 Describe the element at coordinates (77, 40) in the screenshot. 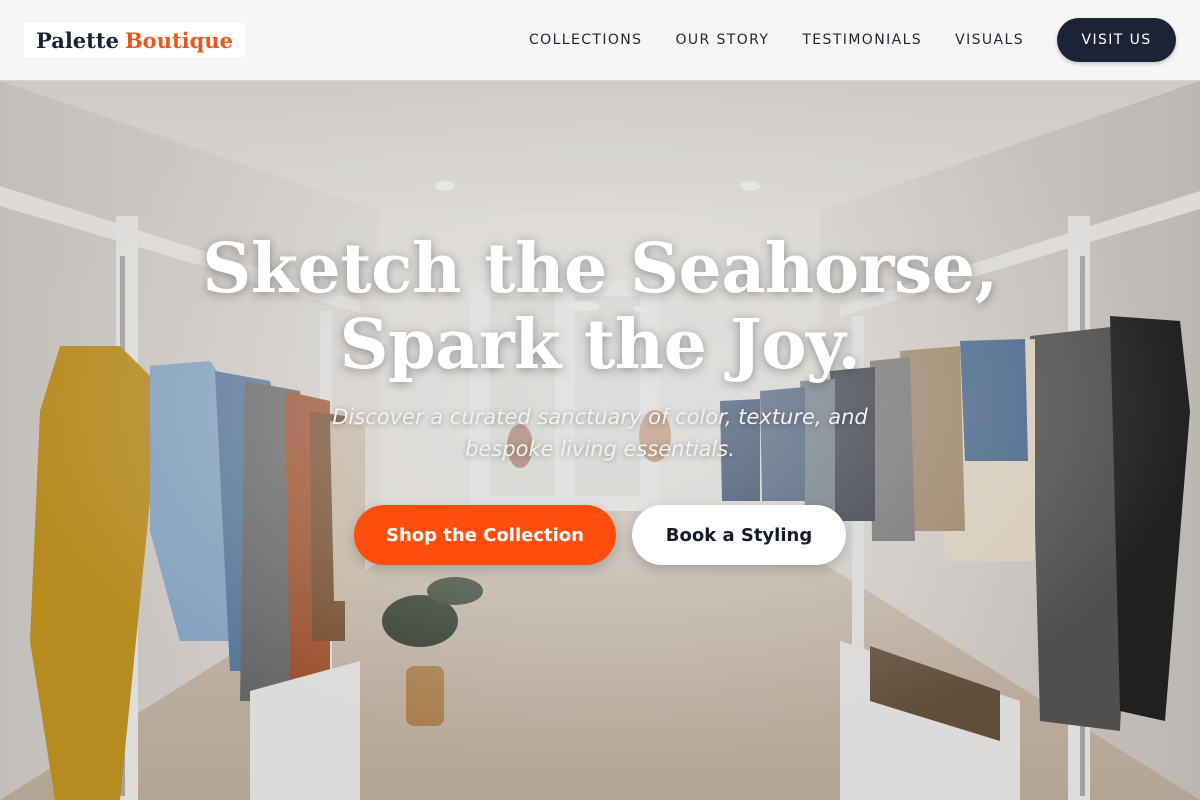

I see `brand-name-first: Palette` at that location.